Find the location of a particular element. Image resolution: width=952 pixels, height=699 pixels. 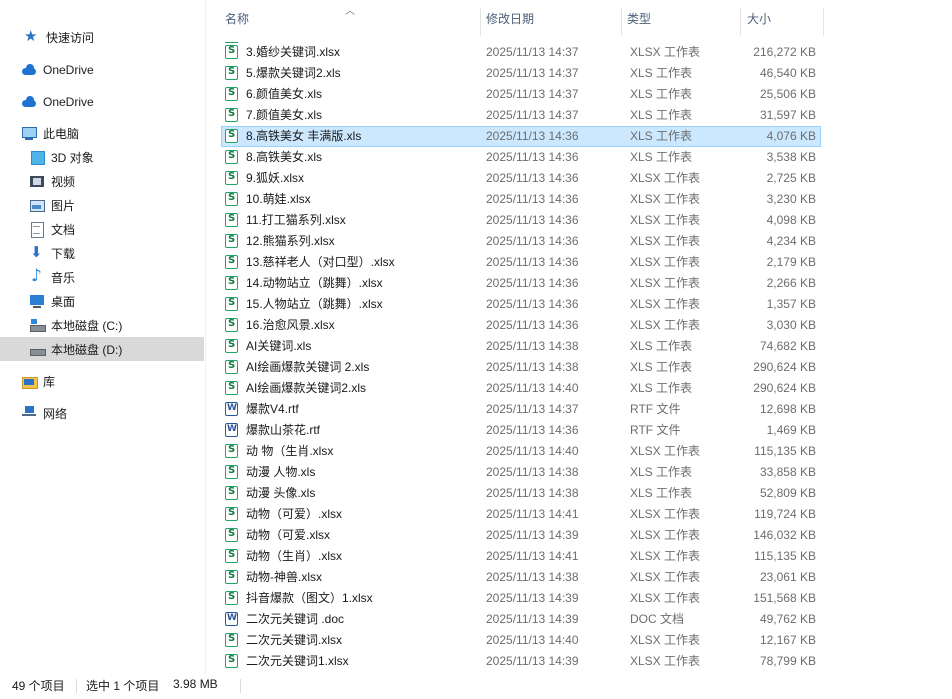

nav-item-label: 图片 is located at coordinates (63, 205).